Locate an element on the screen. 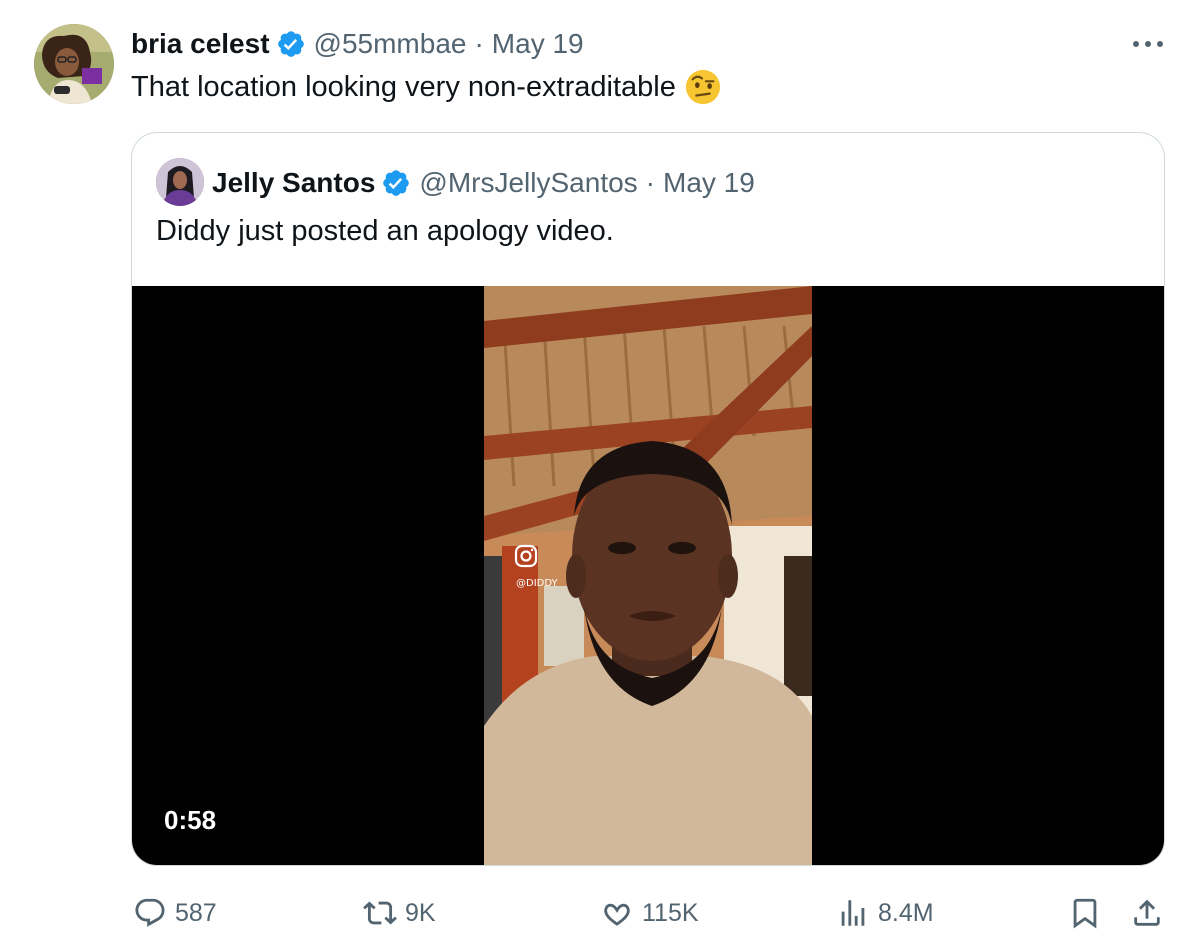 Image resolution: width=1188 pixels, height=950 pixels. video-watermark: @DIDDY is located at coordinates (537, 583).